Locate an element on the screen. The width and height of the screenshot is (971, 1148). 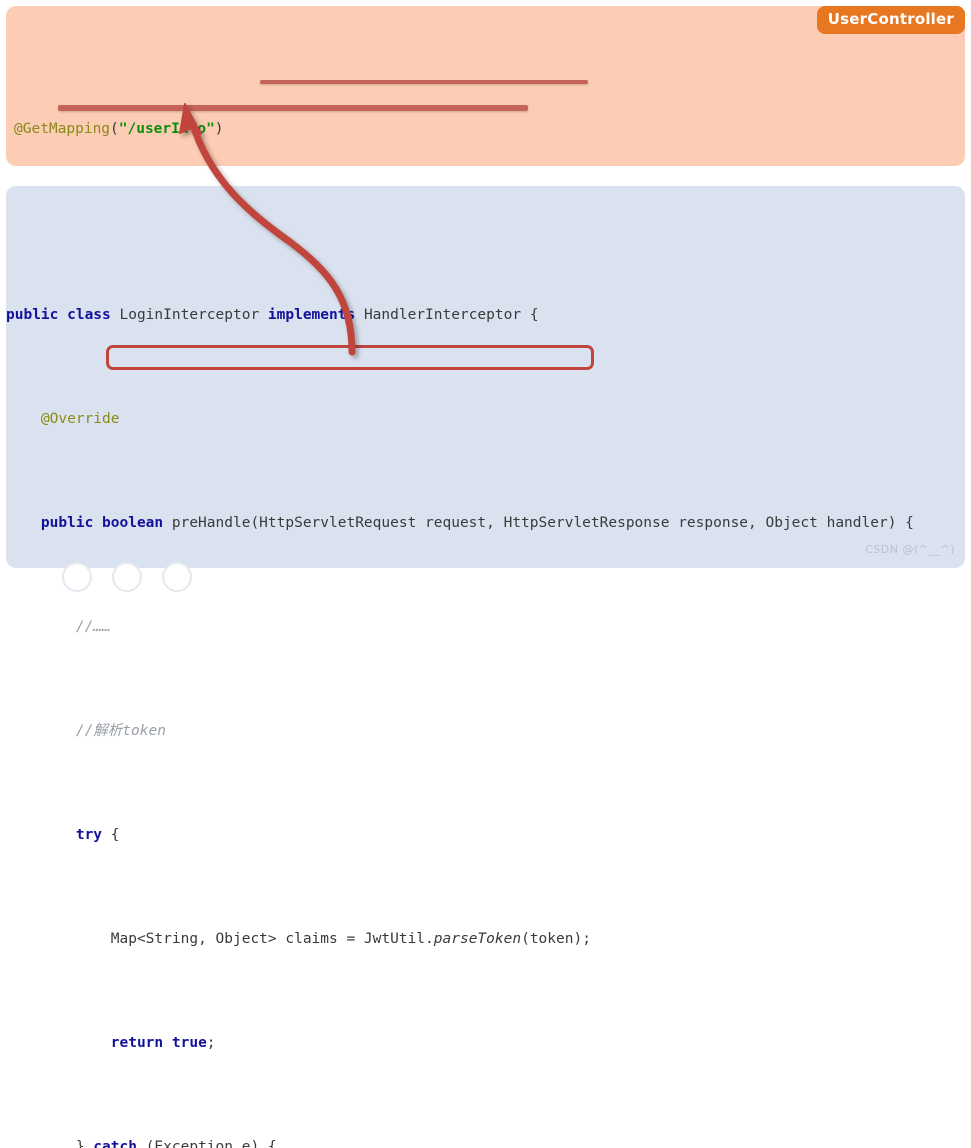
annotation-getmapping: @GetMapping is located at coordinates (62, 129).